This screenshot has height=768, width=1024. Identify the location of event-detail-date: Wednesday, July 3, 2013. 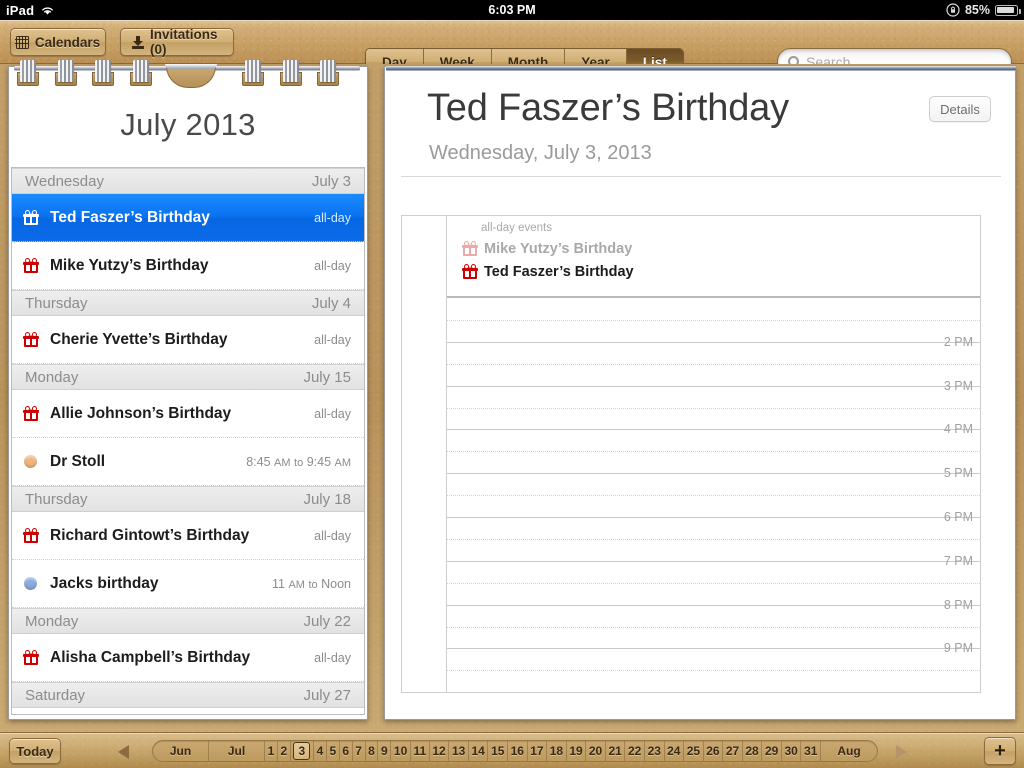
(540, 153).